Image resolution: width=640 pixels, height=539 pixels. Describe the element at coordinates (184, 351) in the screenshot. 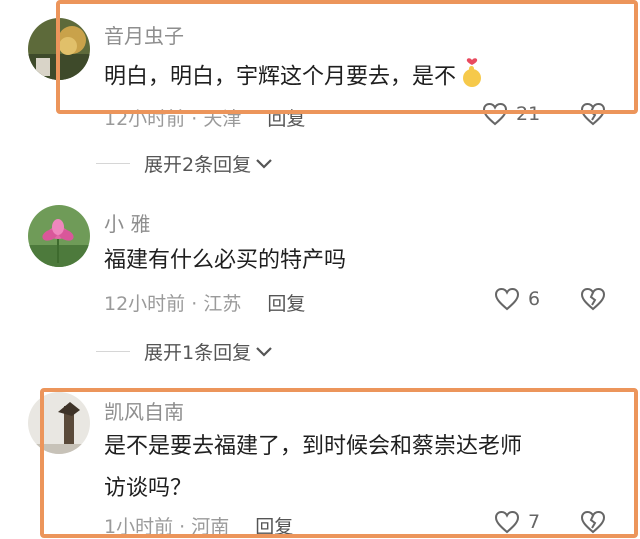

I see `expand-replies-button: 展开1条回复` at that location.